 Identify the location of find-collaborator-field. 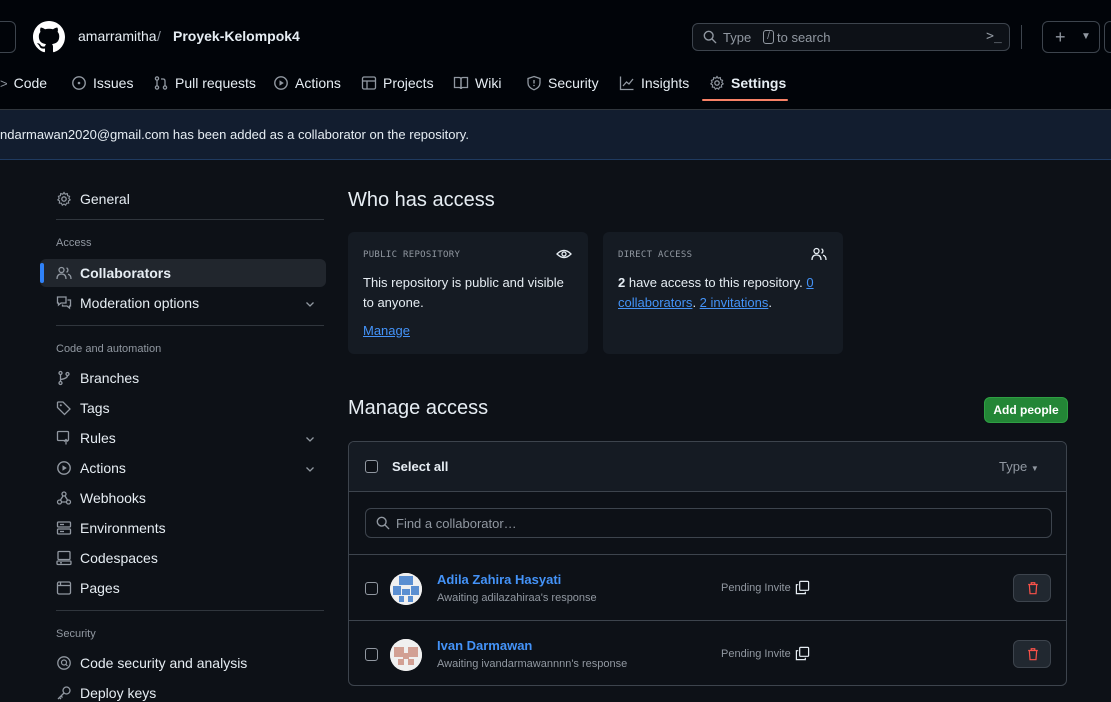
(708, 523).